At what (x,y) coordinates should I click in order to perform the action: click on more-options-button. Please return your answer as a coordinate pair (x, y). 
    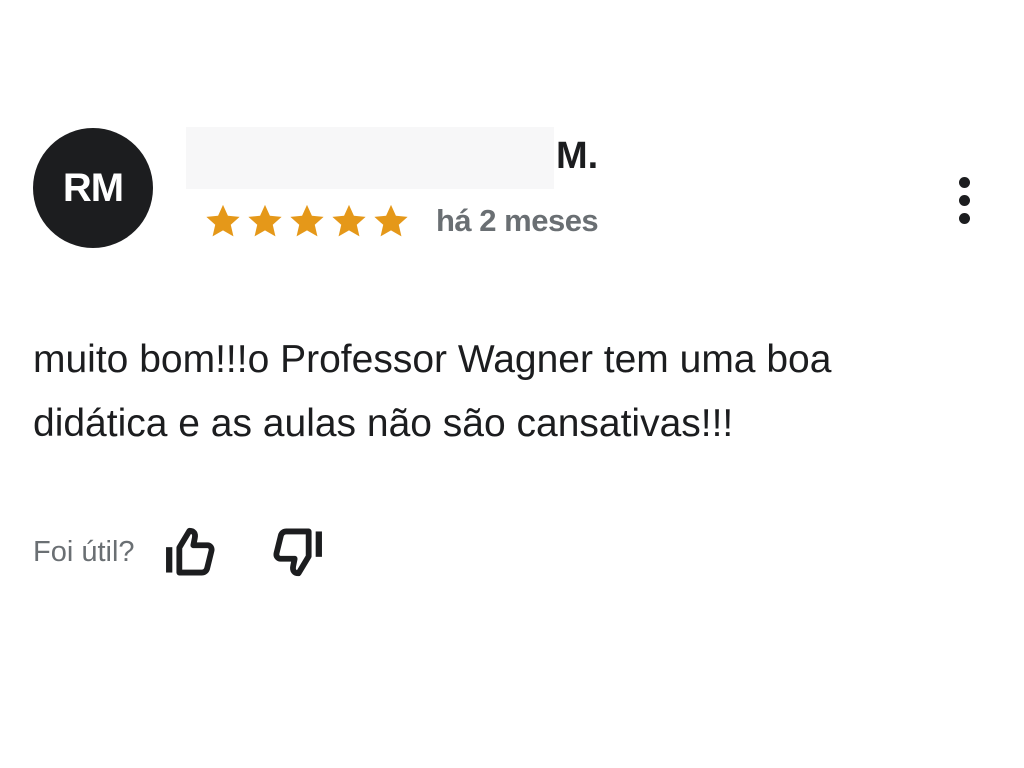
    Looking at the image, I should click on (964, 200).